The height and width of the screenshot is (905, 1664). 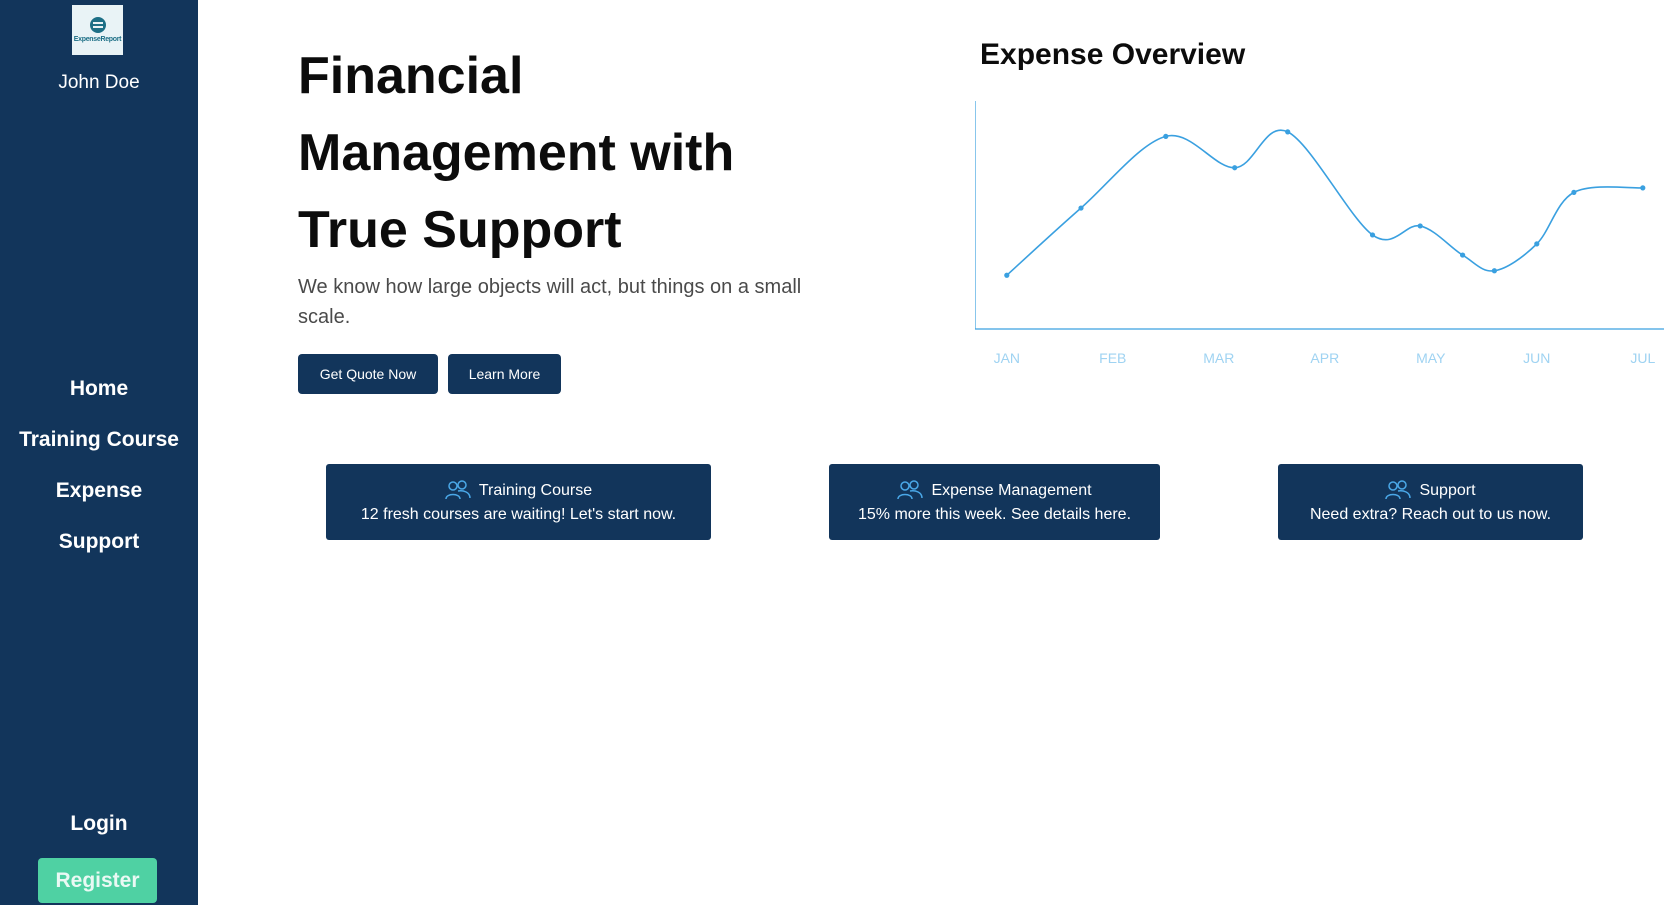 I want to click on card-header: Support, so click(x=1430, y=491).